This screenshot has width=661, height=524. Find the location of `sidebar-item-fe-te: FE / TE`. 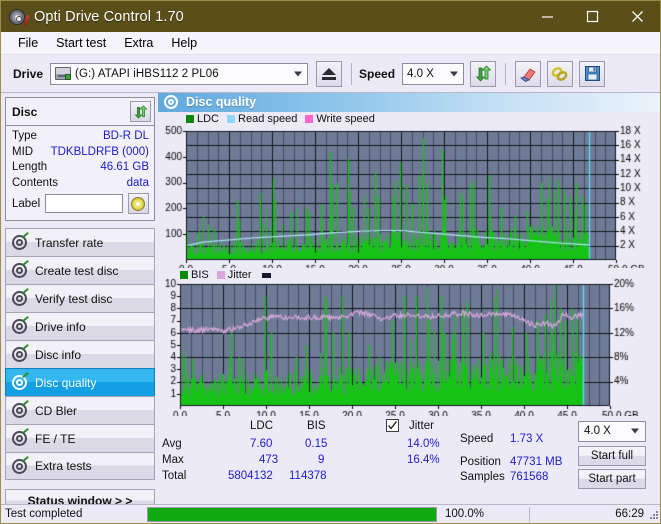

sidebar-item-fe-te: FE / TE is located at coordinates (80, 438).